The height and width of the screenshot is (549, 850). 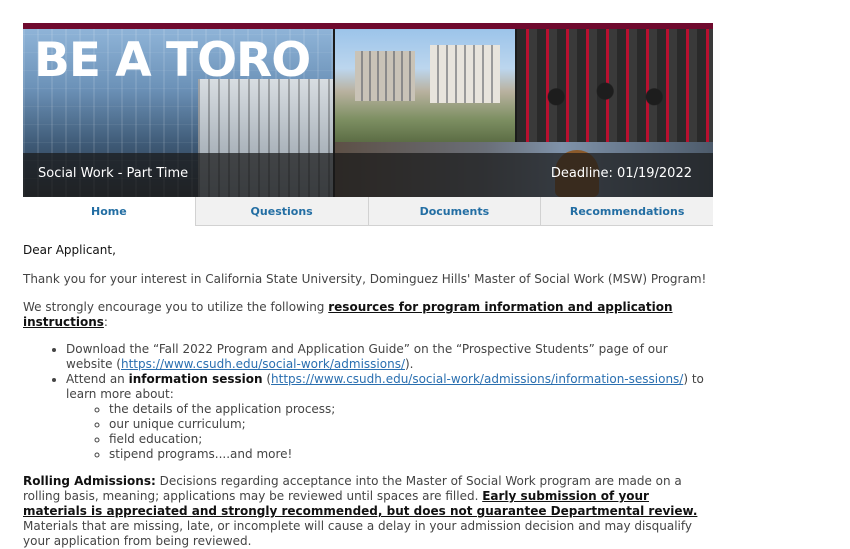 What do you see at coordinates (411, 454) in the screenshot?
I see `list-item: stipend programs....and more!` at bounding box center [411, 454].